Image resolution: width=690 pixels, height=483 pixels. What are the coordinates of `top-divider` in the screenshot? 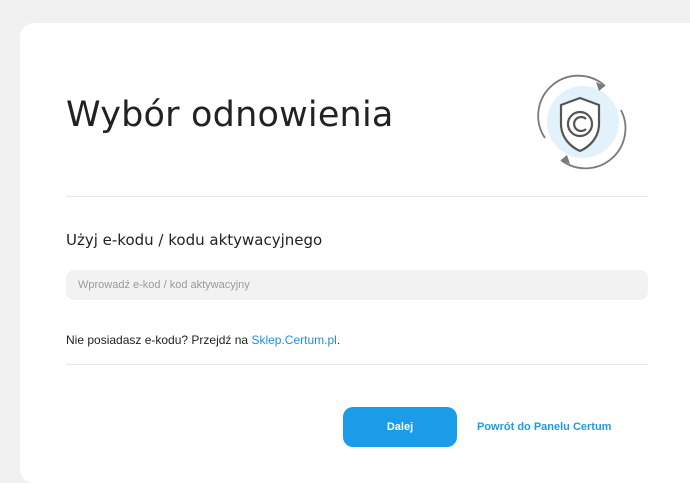 It's located at (357, 196).